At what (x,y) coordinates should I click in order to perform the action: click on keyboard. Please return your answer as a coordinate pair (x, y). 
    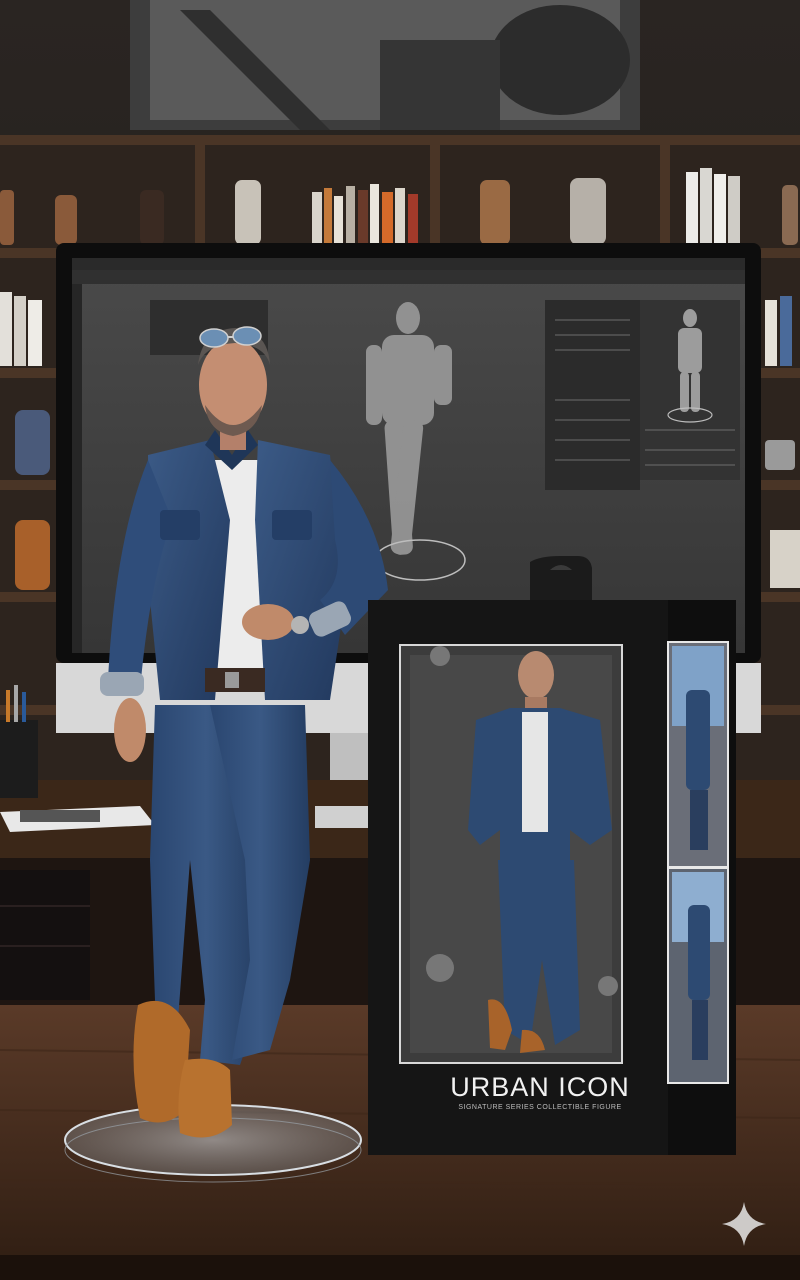
    Looking at the image, I should click on (342, 817).